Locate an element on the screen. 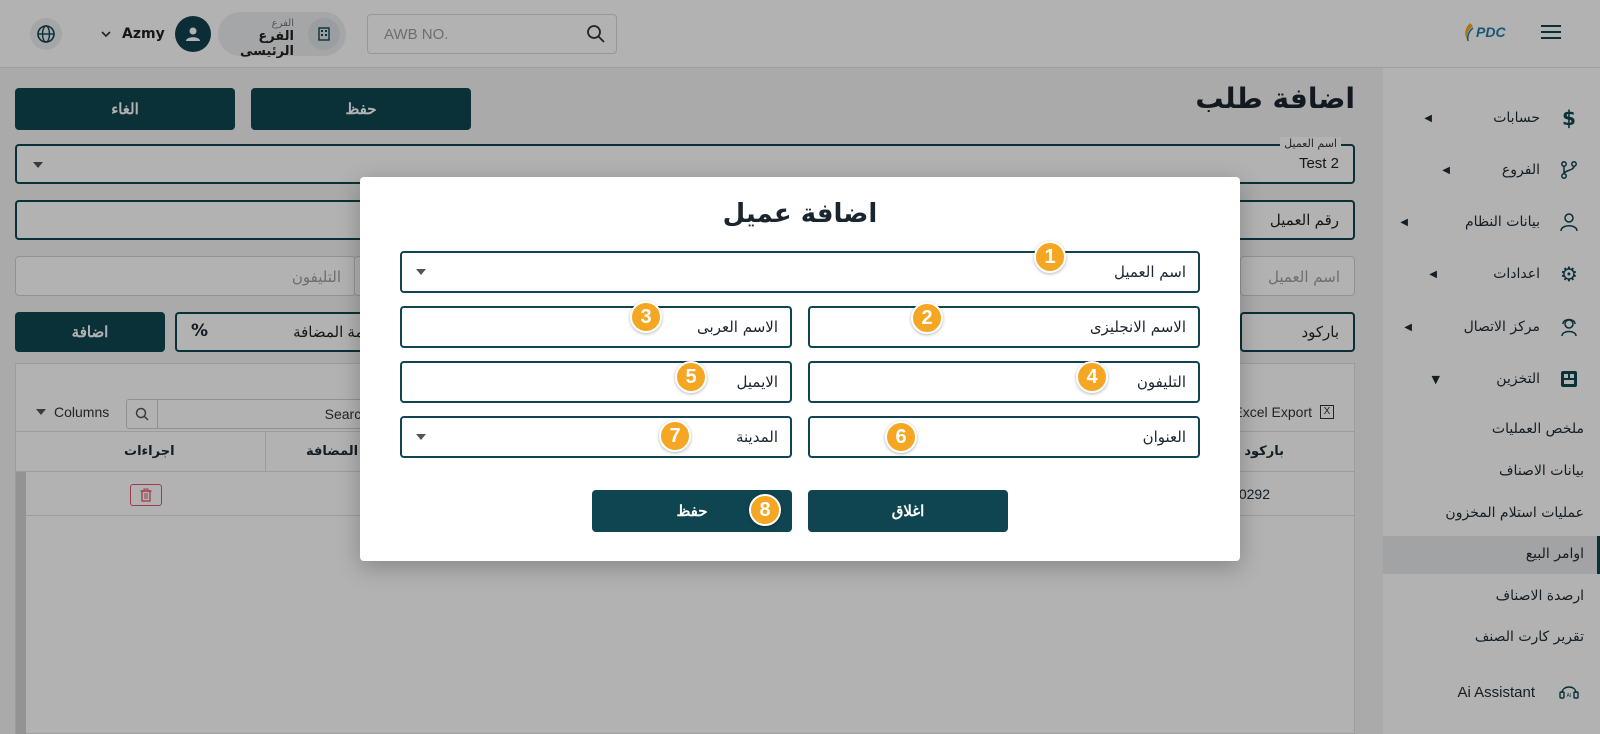 Image resolution: width=1600 pixels, height=734 pixels. annotation-badge-8: 8 is located at coordinates (765, 510).